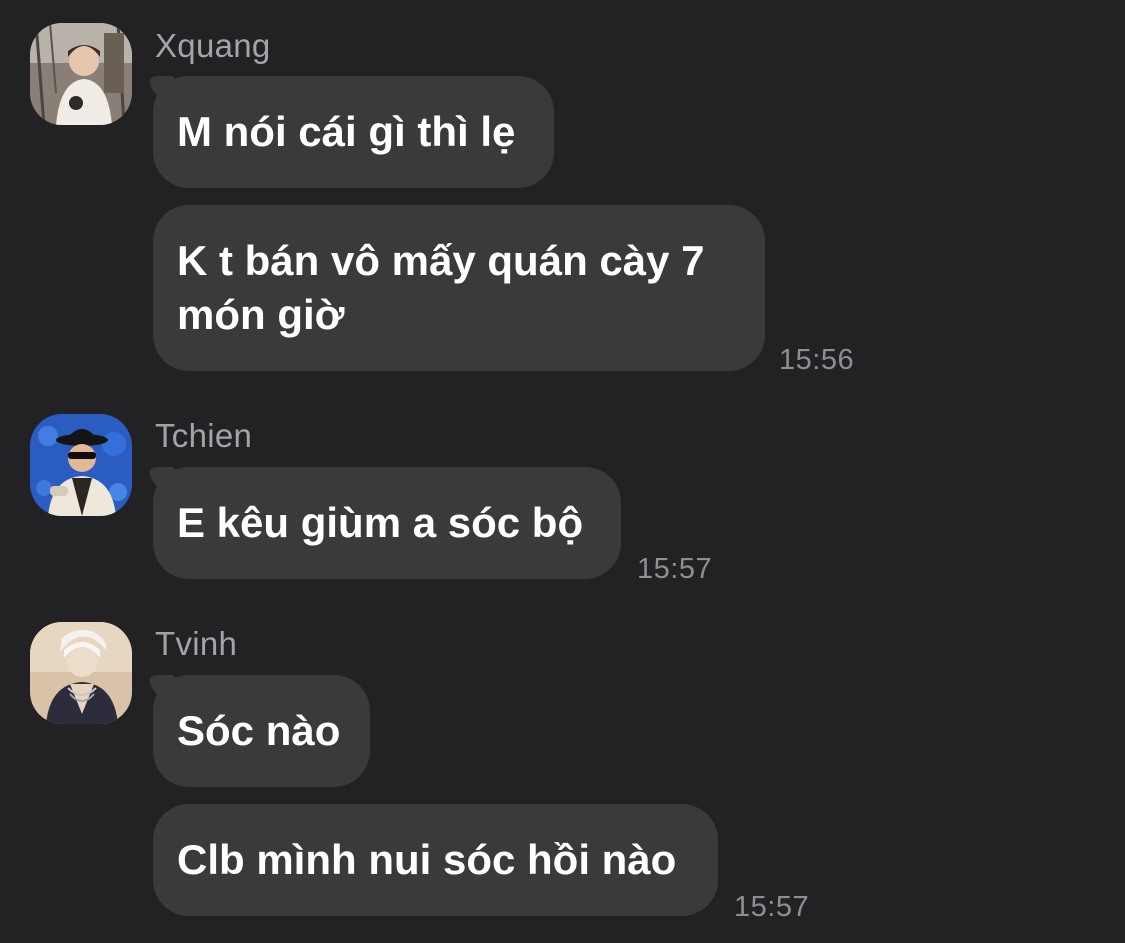 This screenshot has width=1125, height=943. Describe the element at coordinates (380, 522) in the screenshot. I see `message-text: E kêu giùm a sóc bộ` at that location.